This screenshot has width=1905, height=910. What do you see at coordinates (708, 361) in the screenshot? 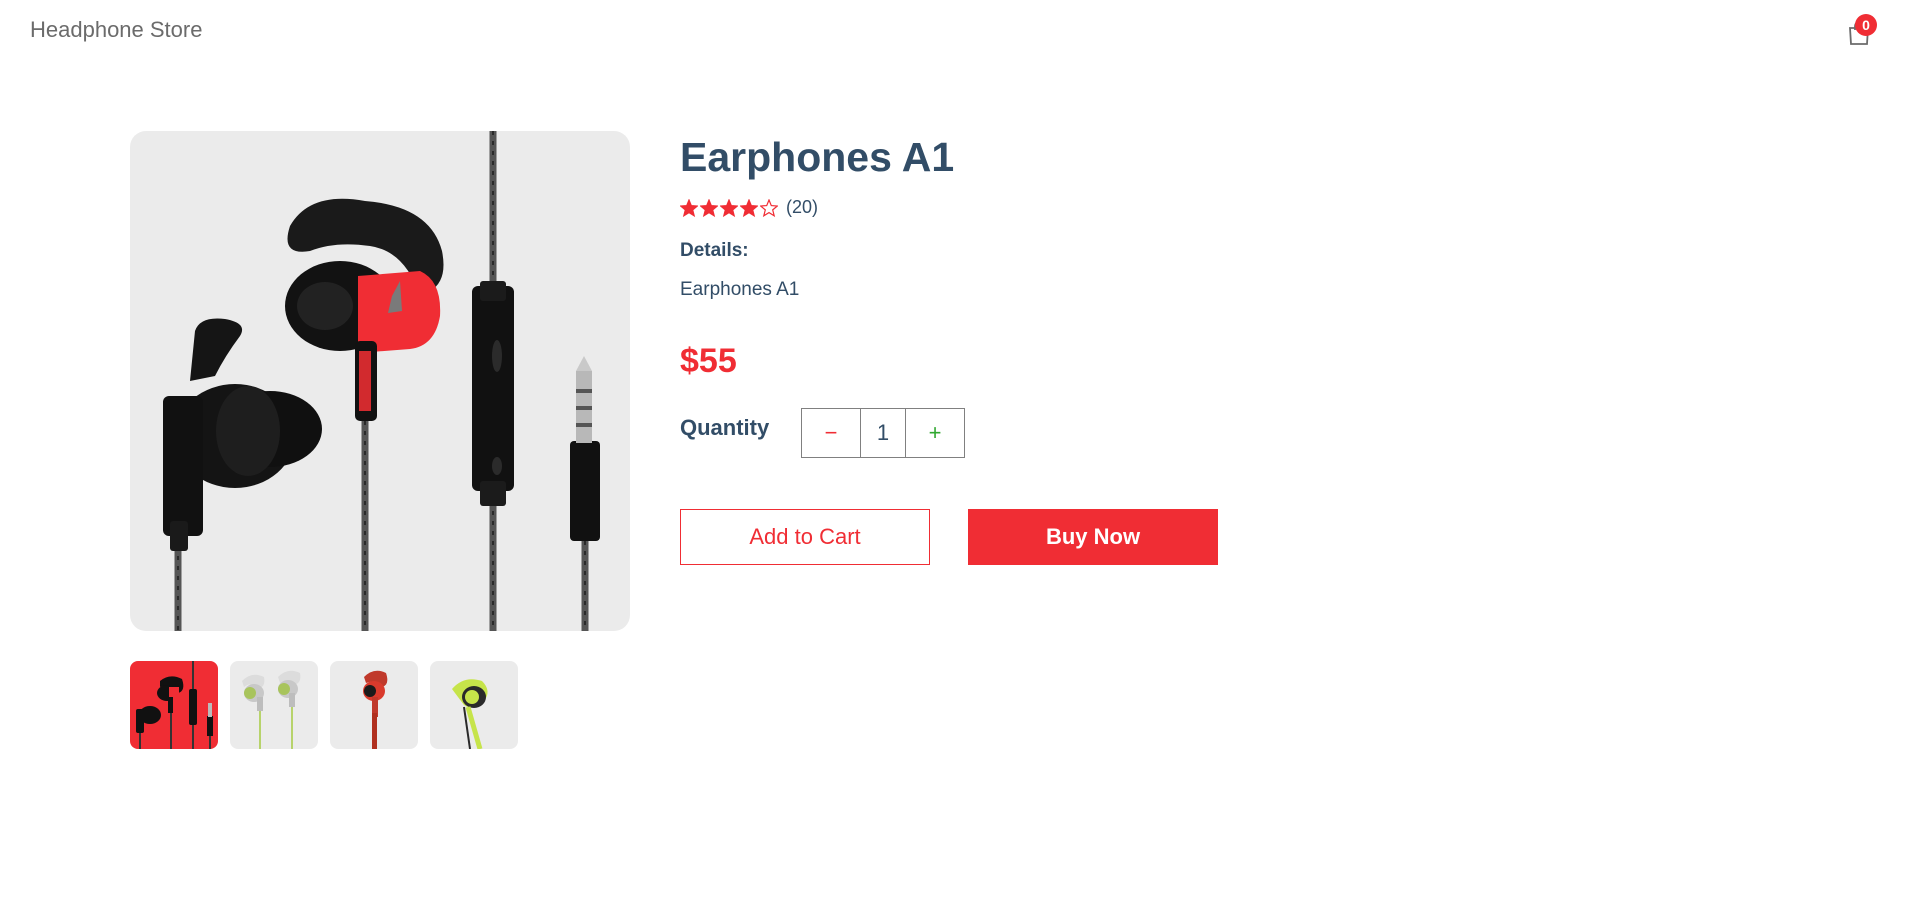
I see `product-price: $55` at bounding box center [708, 361].